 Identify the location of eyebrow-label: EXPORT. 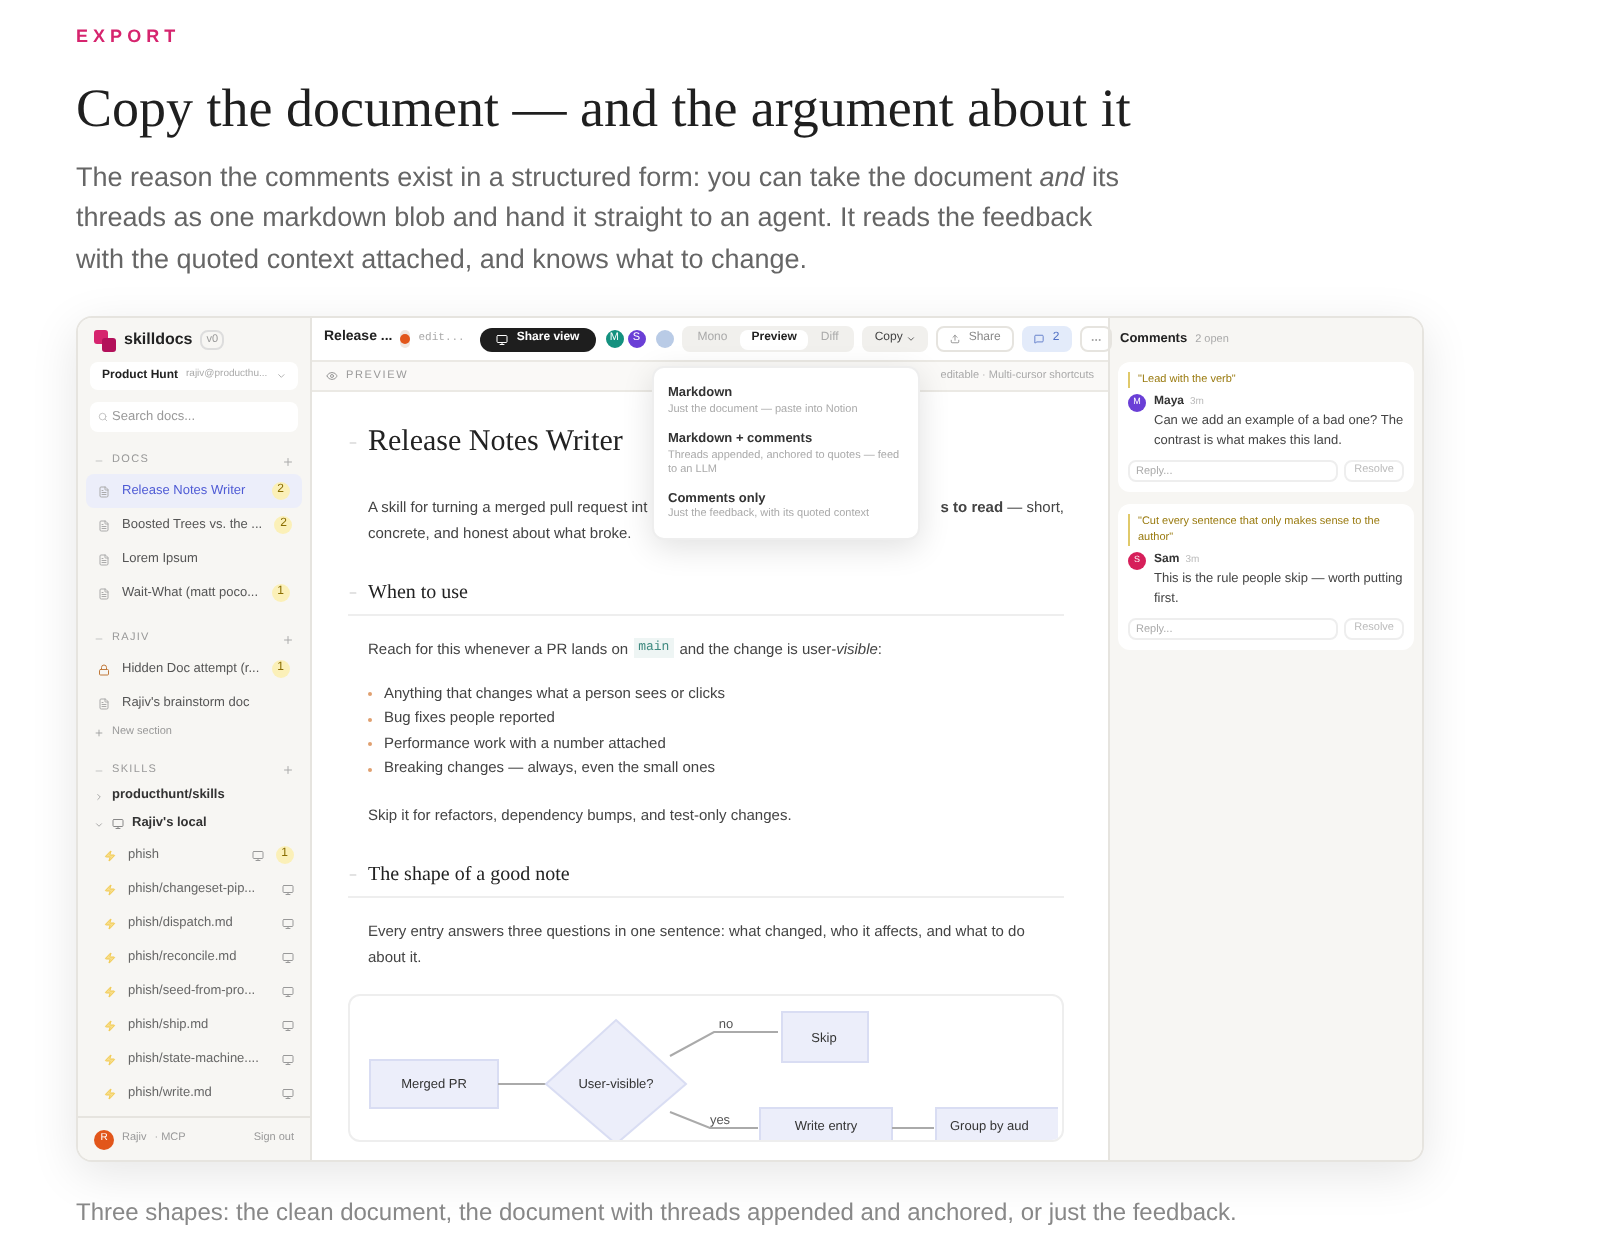
(129, 37).